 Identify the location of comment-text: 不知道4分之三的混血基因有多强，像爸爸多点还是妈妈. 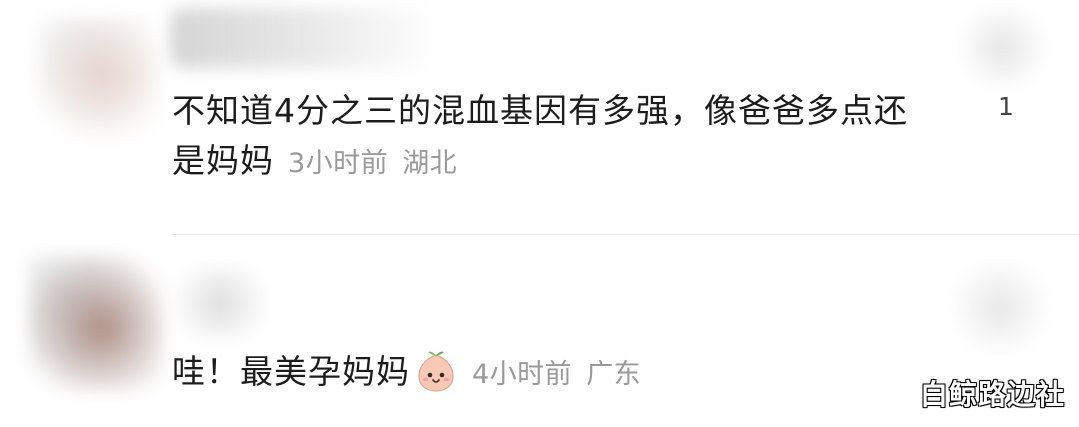
(540, 135).